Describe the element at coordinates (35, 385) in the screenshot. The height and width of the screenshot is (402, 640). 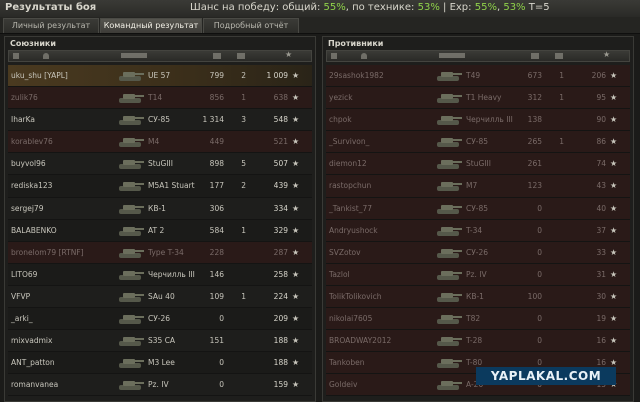
I see `player-name: romanvanea` at that location.